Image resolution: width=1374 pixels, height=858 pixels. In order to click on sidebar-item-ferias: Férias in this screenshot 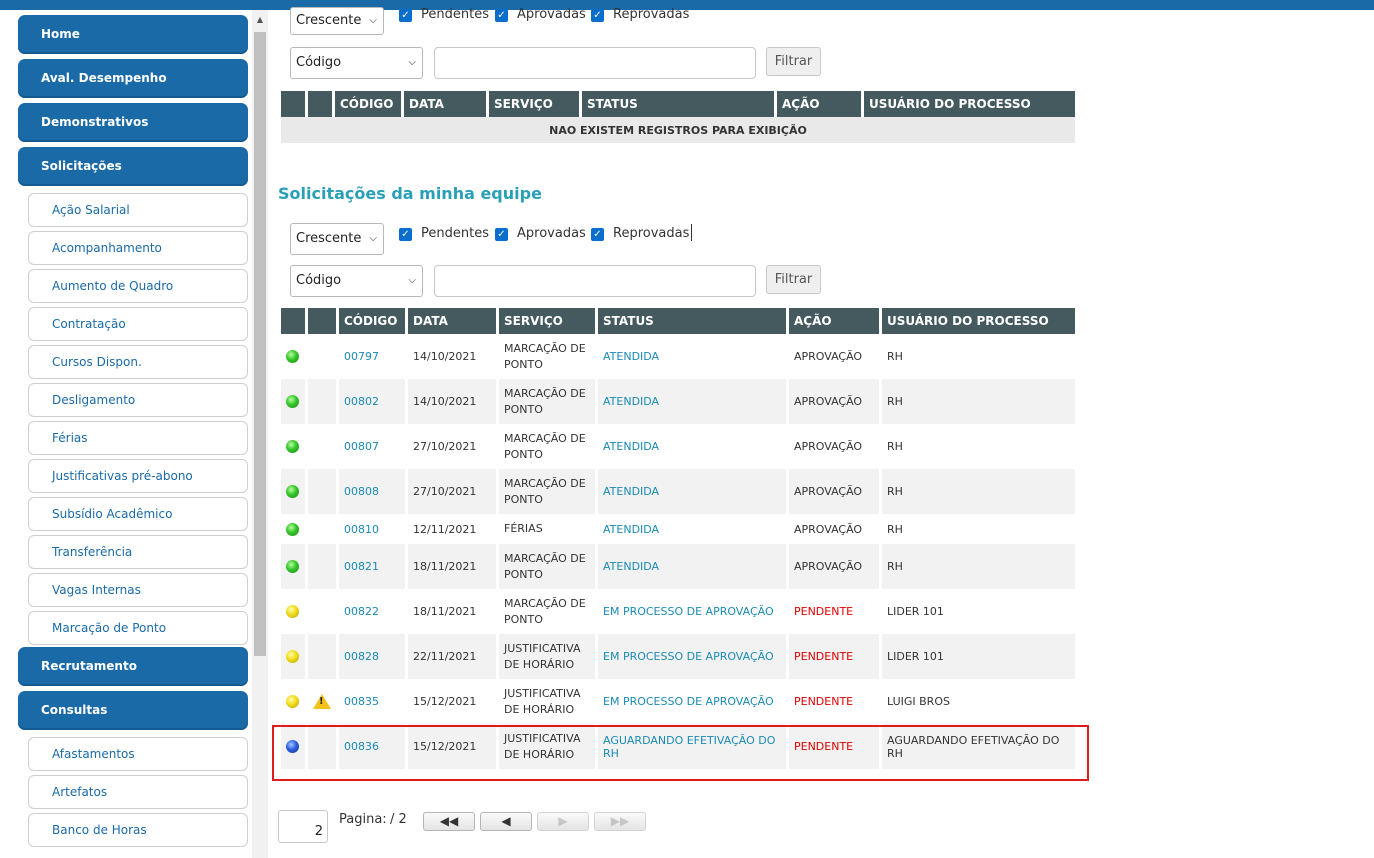, I will do `click(138, 438)`.